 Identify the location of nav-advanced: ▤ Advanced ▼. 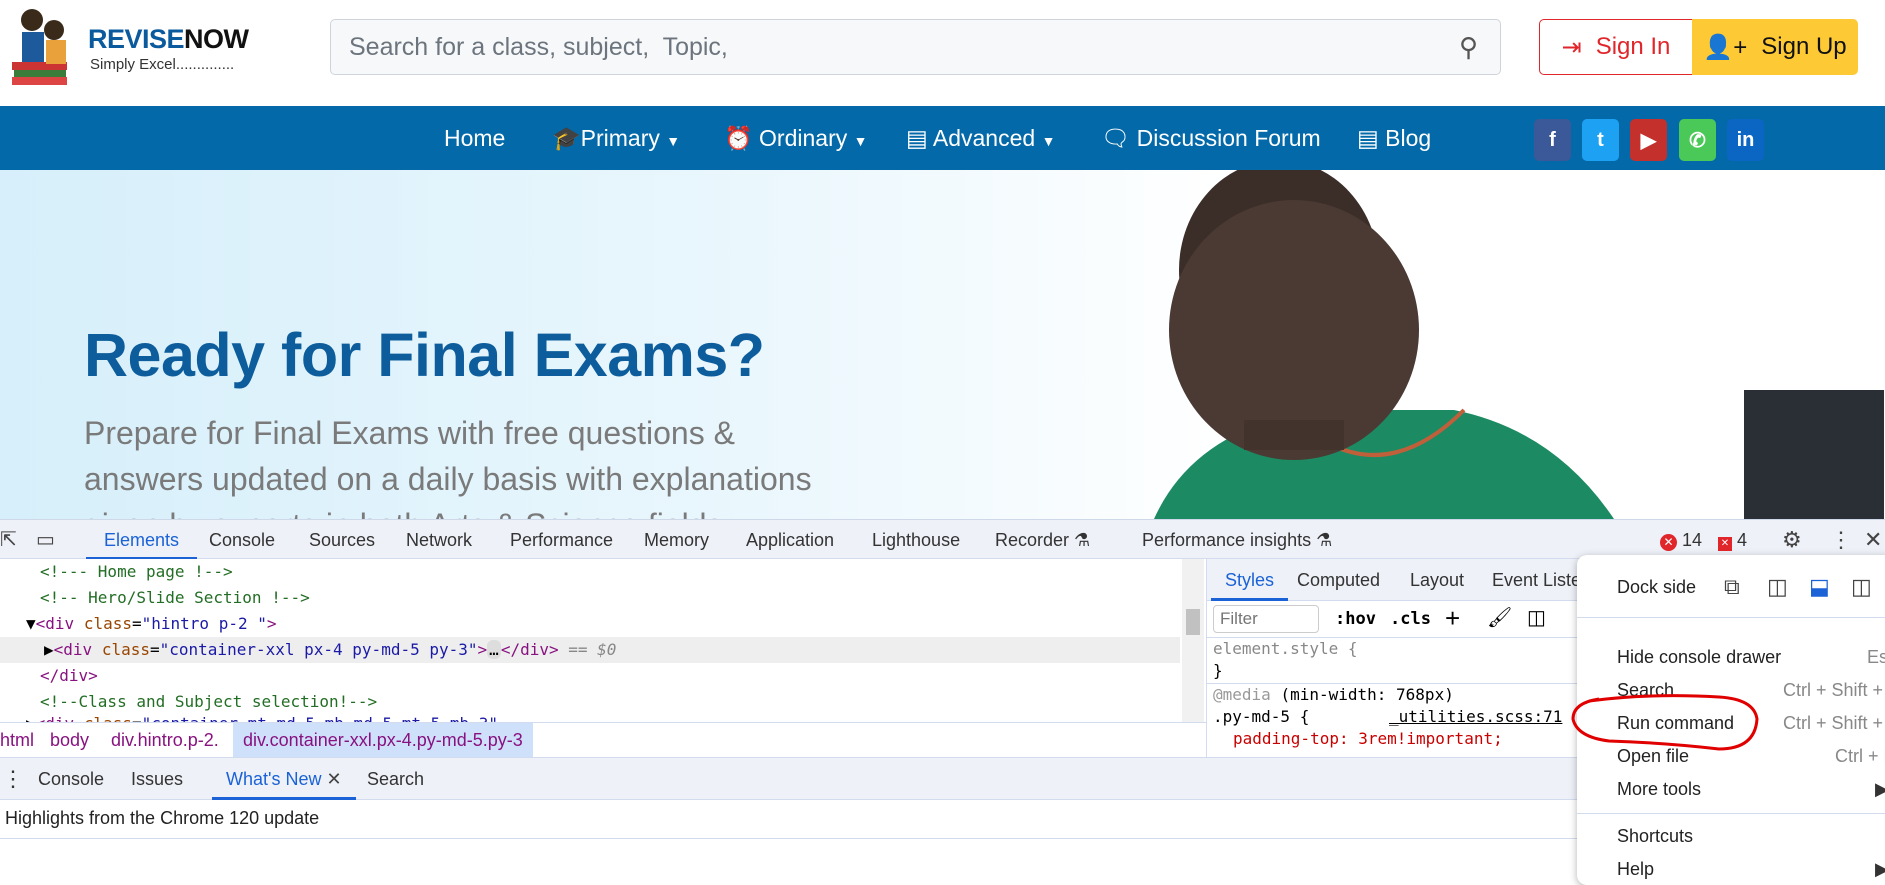
(980, 138).